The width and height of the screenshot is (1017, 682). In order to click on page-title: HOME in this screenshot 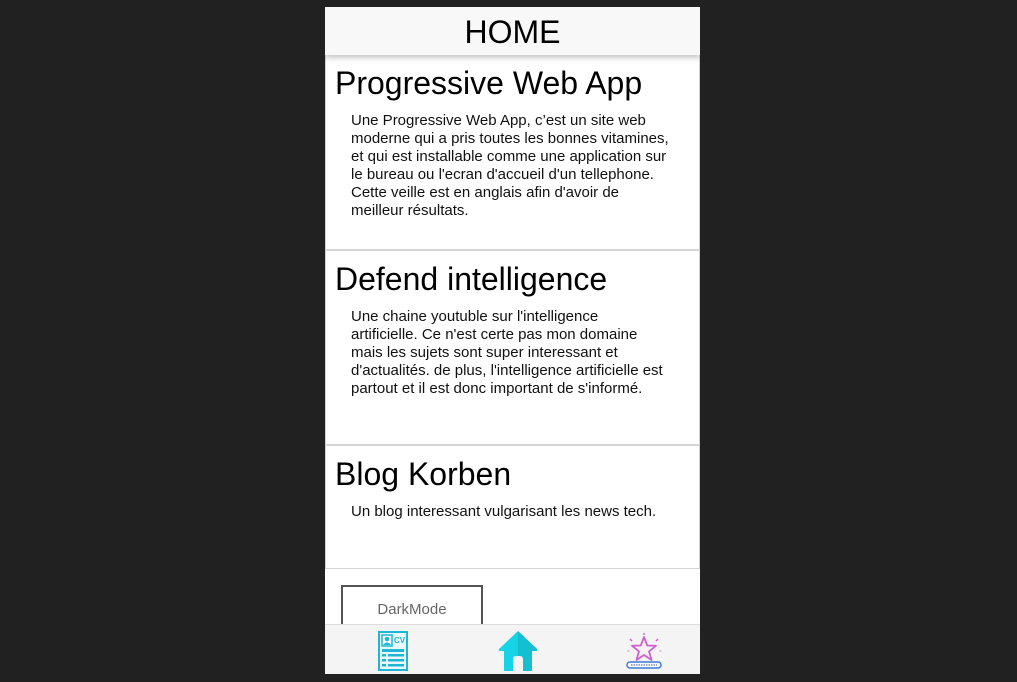, I will do `click(512, 32)`.